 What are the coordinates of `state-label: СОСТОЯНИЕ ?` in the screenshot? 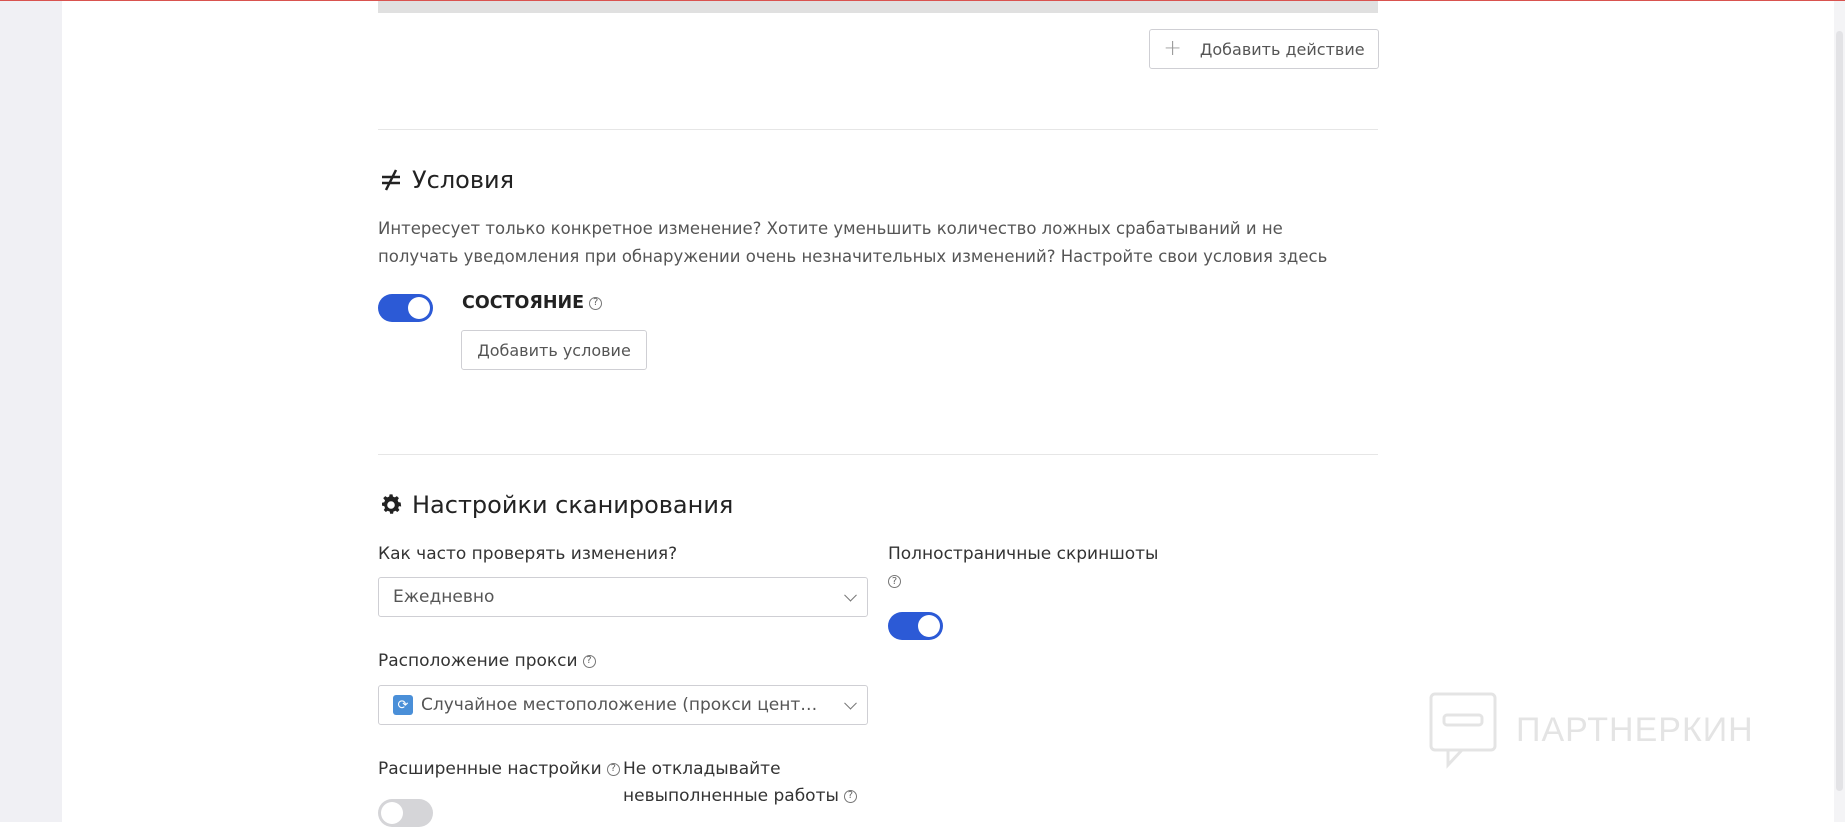 It's located at (532, 303).